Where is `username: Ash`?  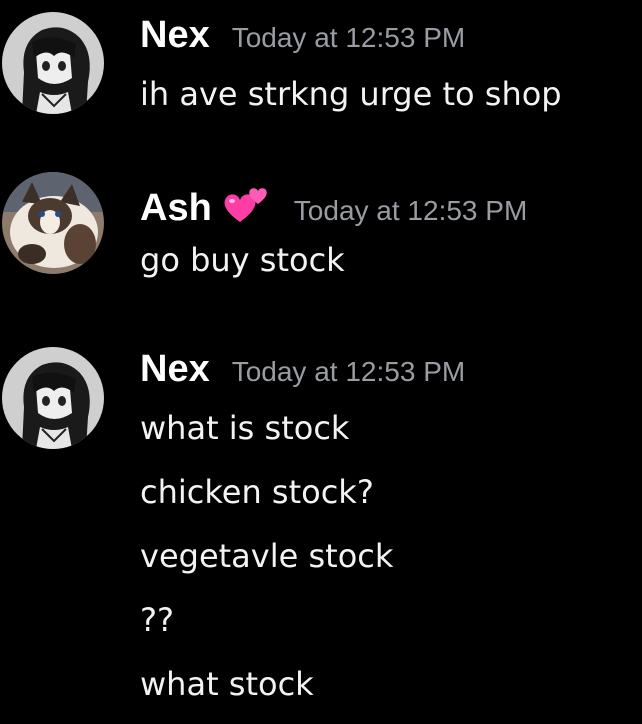
username: Ash is located at coordinates (176, 208).